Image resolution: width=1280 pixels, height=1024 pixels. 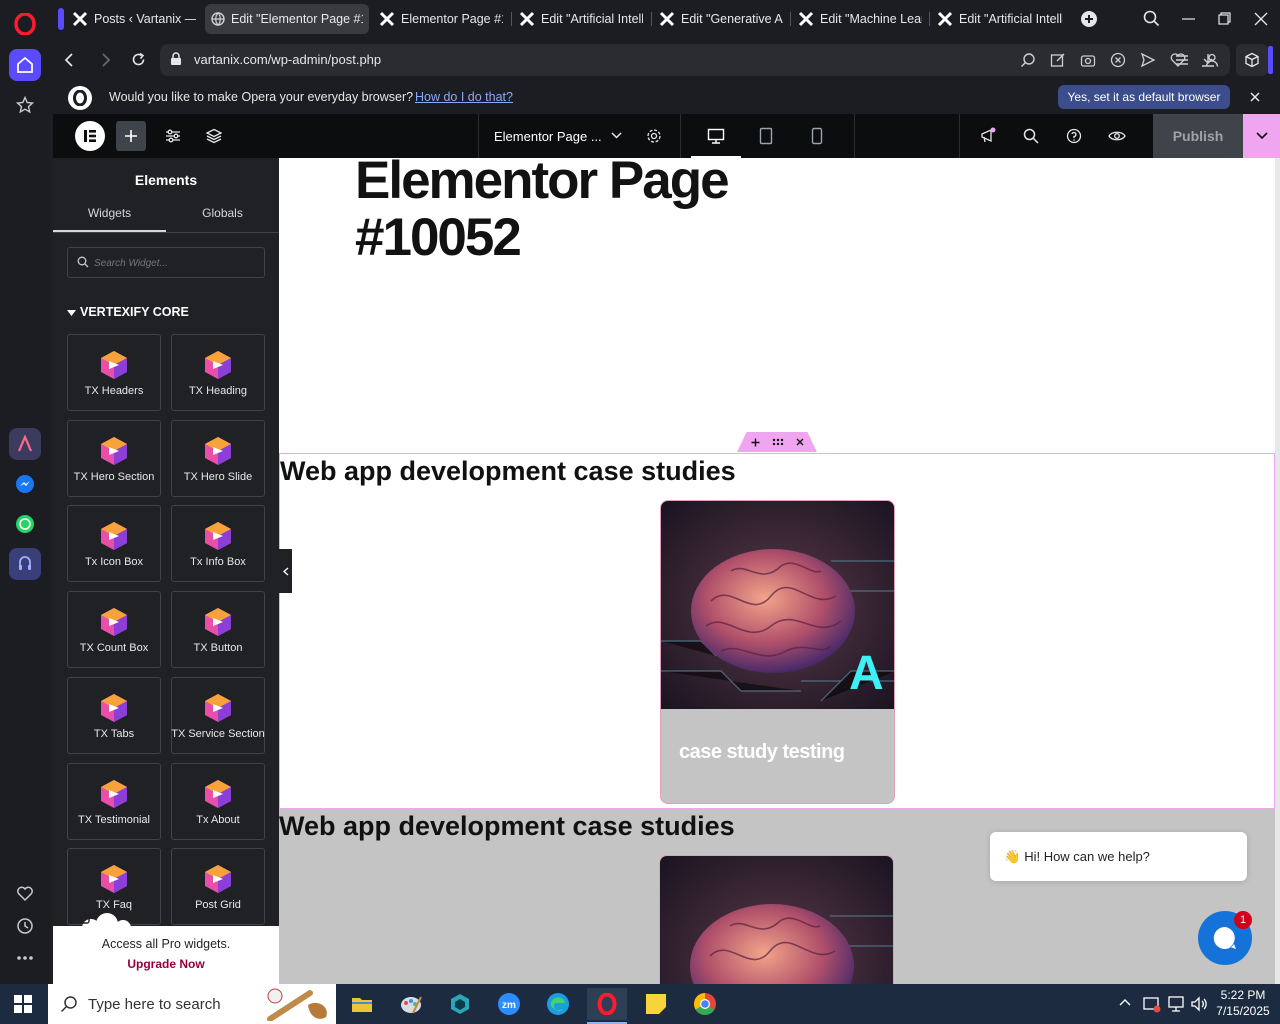 What do you see at coordinates (25, 484) in the screenshot?
I see `messenger-icon` at bounding box center [25, 484].